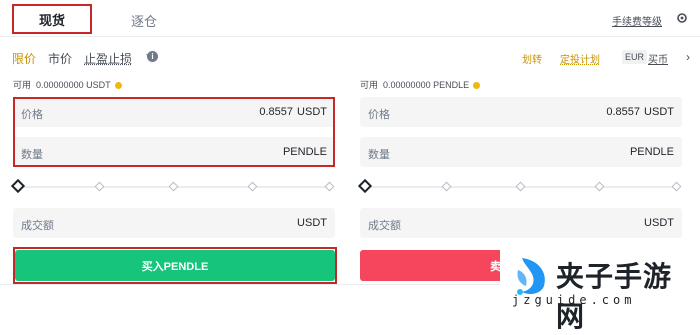 This screenshot has height=335, width=700. I want to click on highlight-box-buy-button, so click(175, 265).